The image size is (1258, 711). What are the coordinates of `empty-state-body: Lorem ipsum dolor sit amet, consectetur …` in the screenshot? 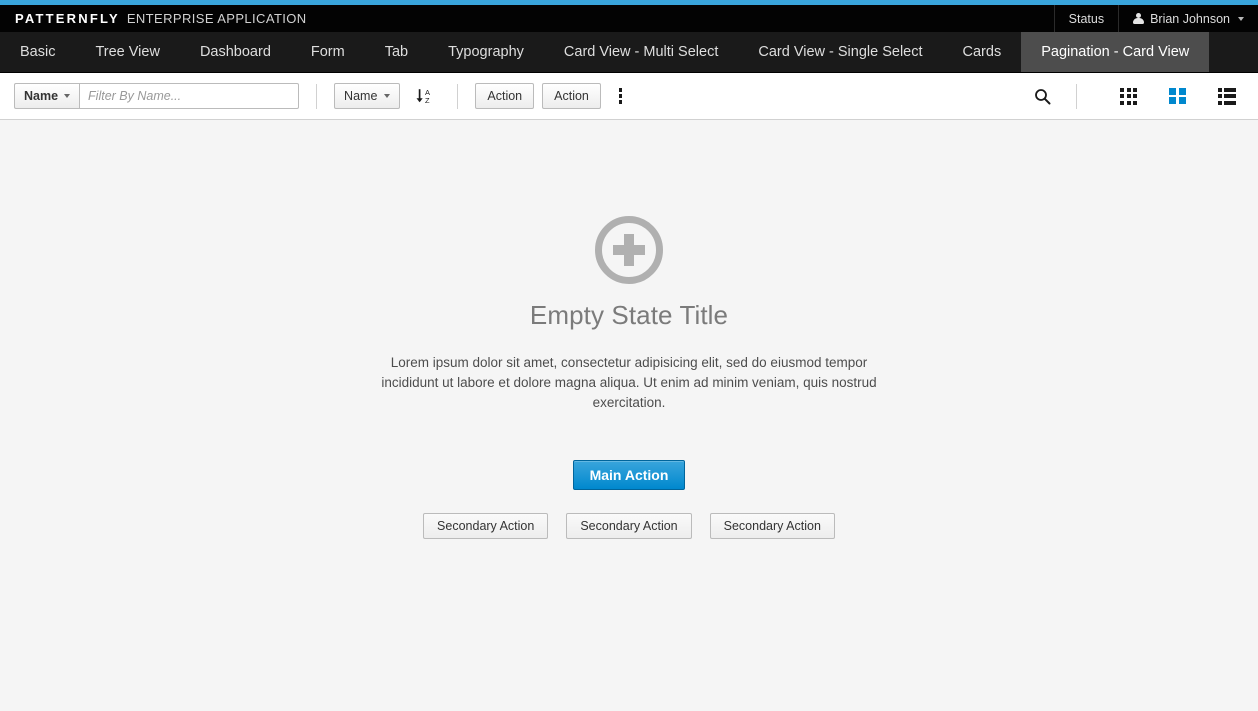 It's located at (629, 383).